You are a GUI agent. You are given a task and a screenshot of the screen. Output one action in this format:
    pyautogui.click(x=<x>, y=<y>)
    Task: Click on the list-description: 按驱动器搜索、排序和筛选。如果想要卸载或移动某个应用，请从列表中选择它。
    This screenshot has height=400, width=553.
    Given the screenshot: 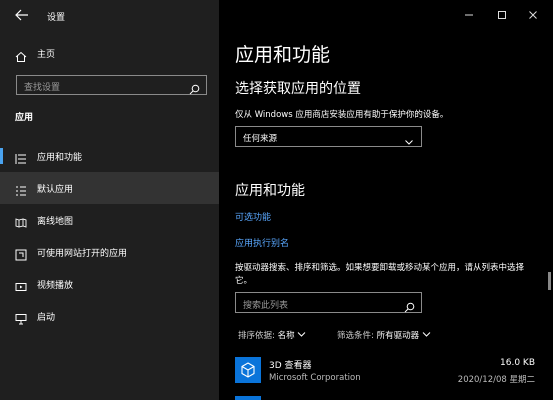 What is the action you would take?
    pyautogui.click(x=380, y=274)
    